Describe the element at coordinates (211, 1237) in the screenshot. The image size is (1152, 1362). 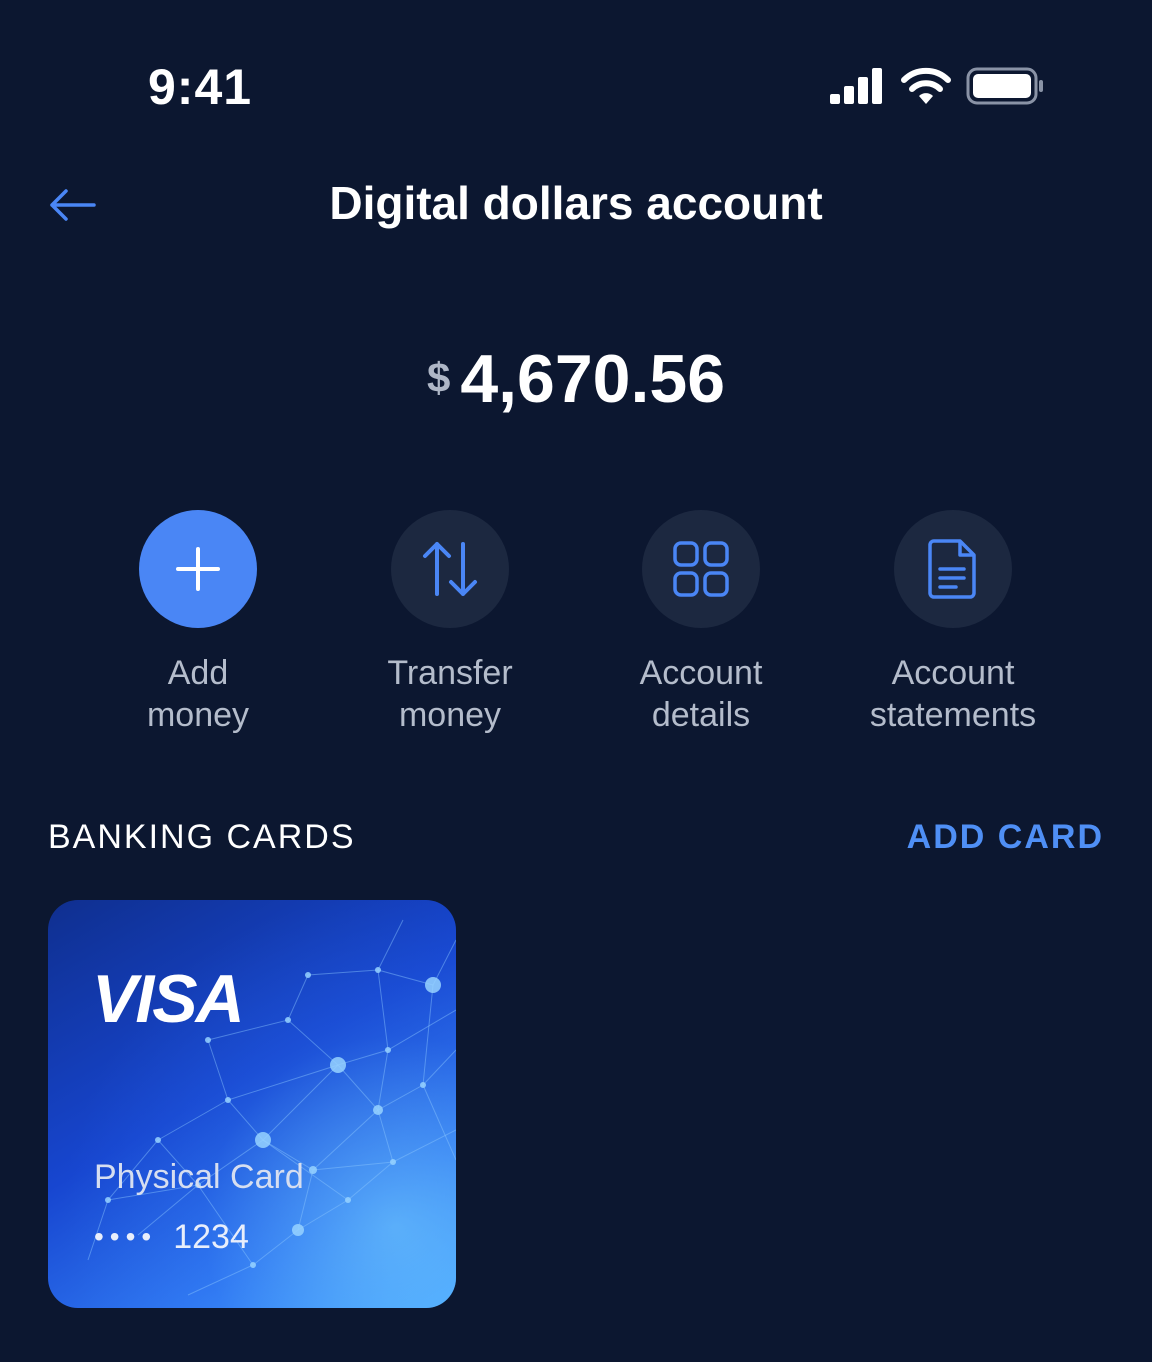
I see `card-last4: 1234` at that location.